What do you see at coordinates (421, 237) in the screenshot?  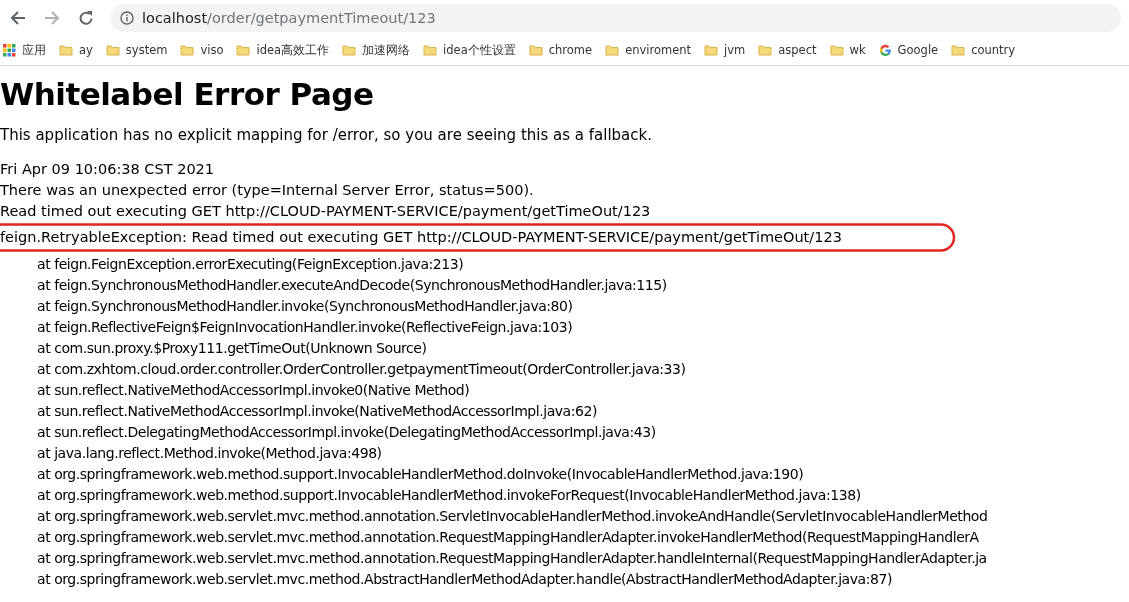 I see `error-line: feign.RetryableException: Read timed out executing GET http://CLOUD-PAYMENT-SERVICE/payment/getTimeOut/123` at bounding box center [421, 237].